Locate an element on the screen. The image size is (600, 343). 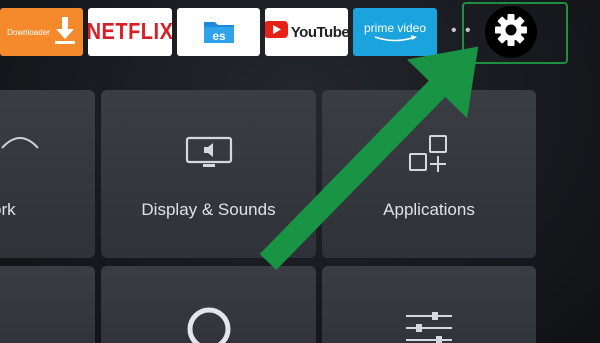
applications-label: Applications is located at coordinates (429, 209).